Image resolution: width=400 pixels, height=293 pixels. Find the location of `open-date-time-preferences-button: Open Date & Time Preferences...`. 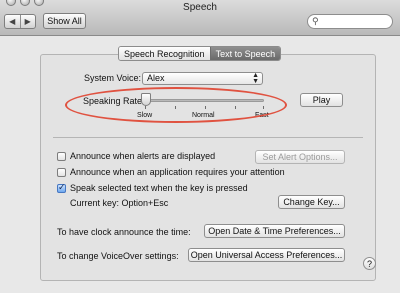

open-date-time-preferences-button: Open Date & Time Preferences... is located at coordinates (274, 231).